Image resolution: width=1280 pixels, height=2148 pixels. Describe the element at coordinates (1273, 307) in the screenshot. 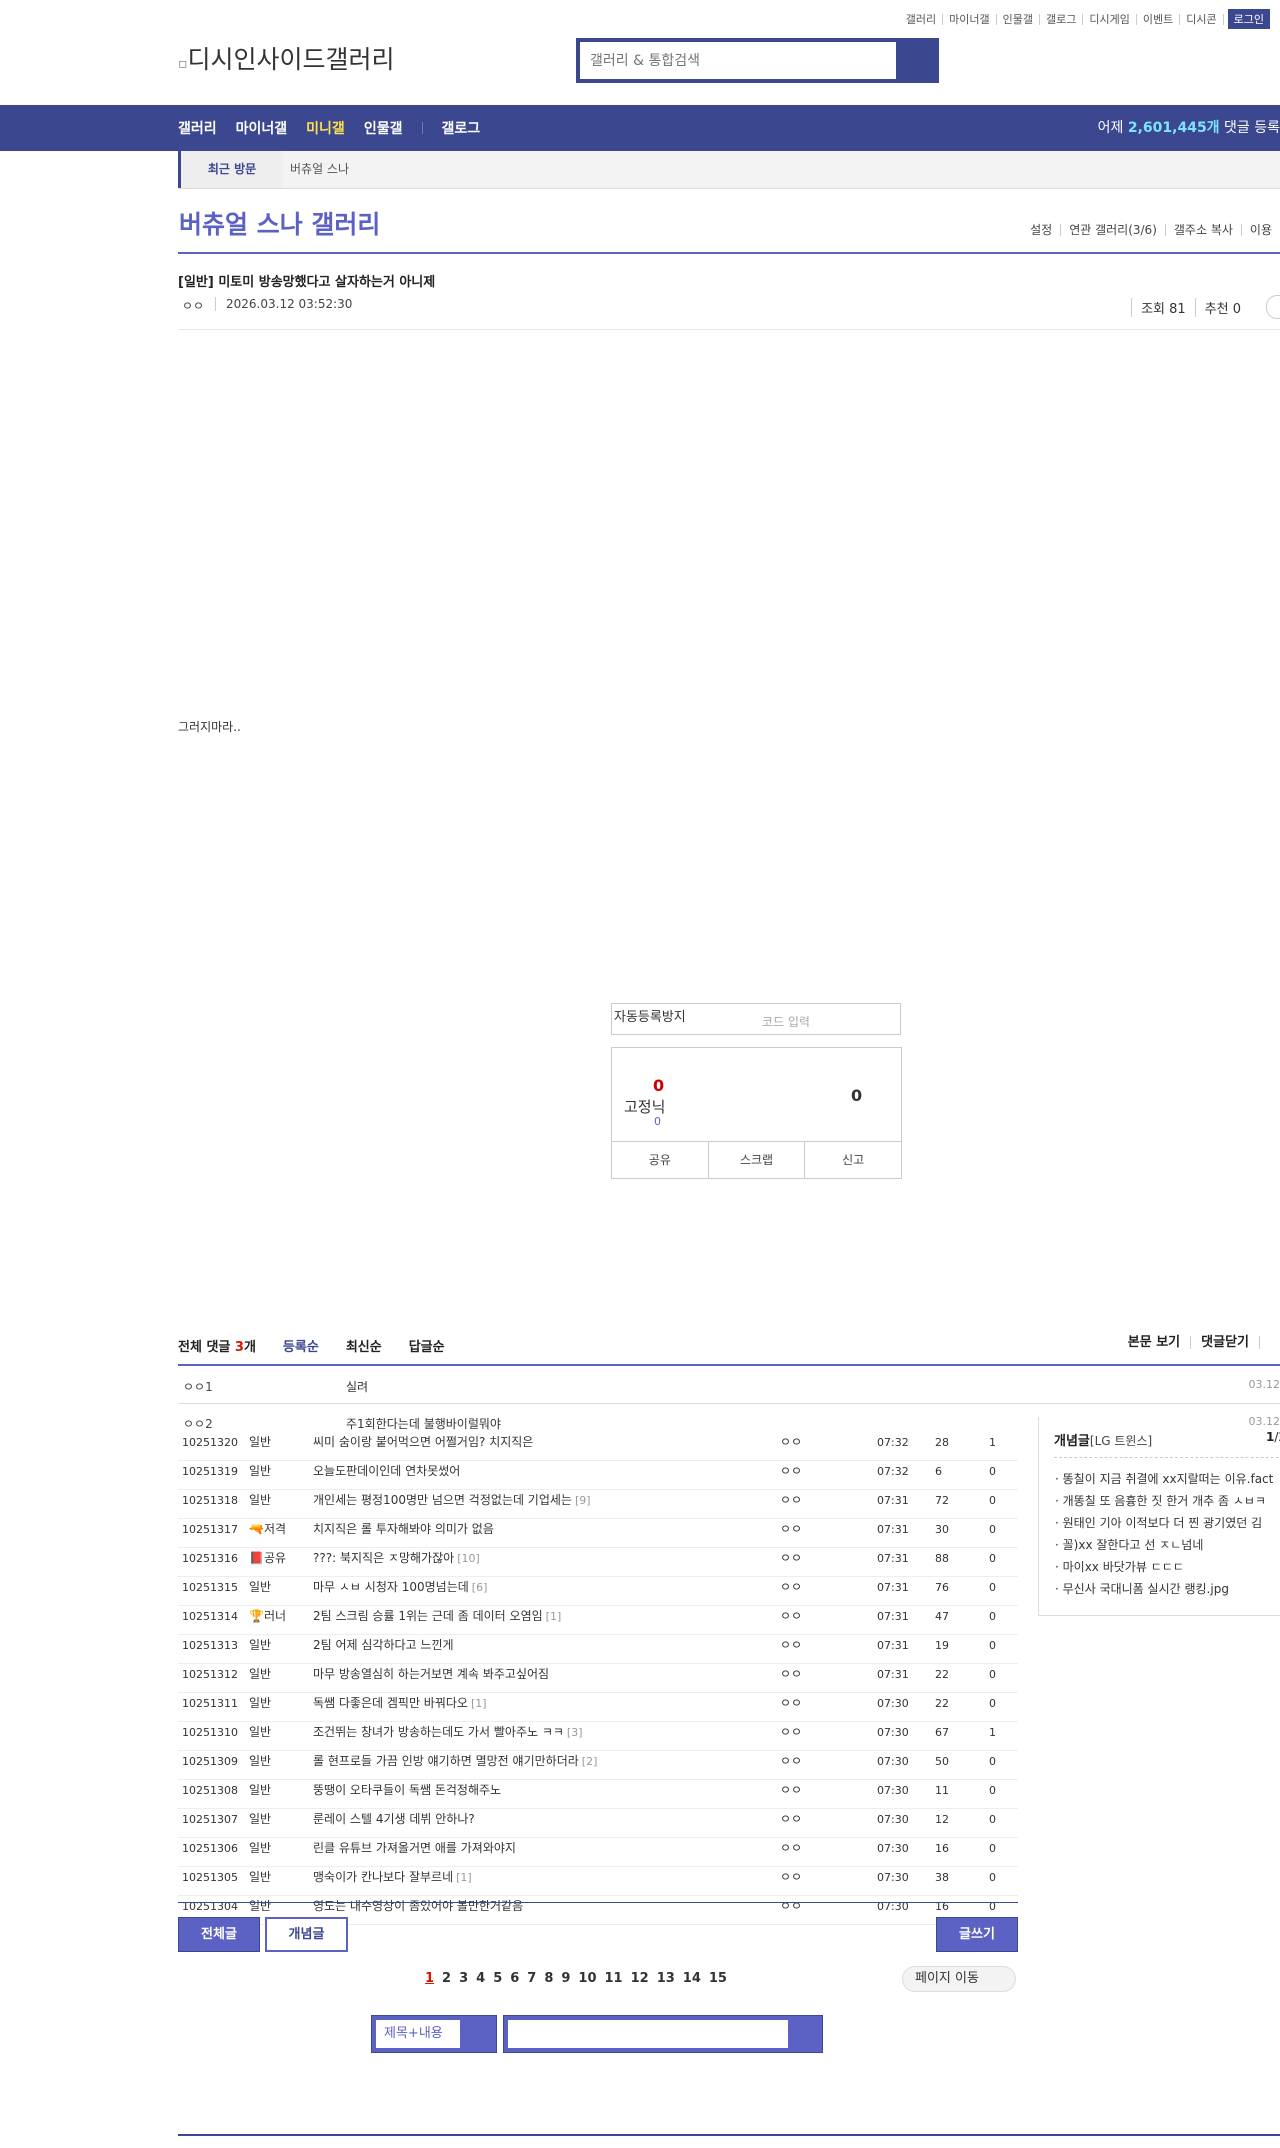

I see `comment-jump-button` at that location.